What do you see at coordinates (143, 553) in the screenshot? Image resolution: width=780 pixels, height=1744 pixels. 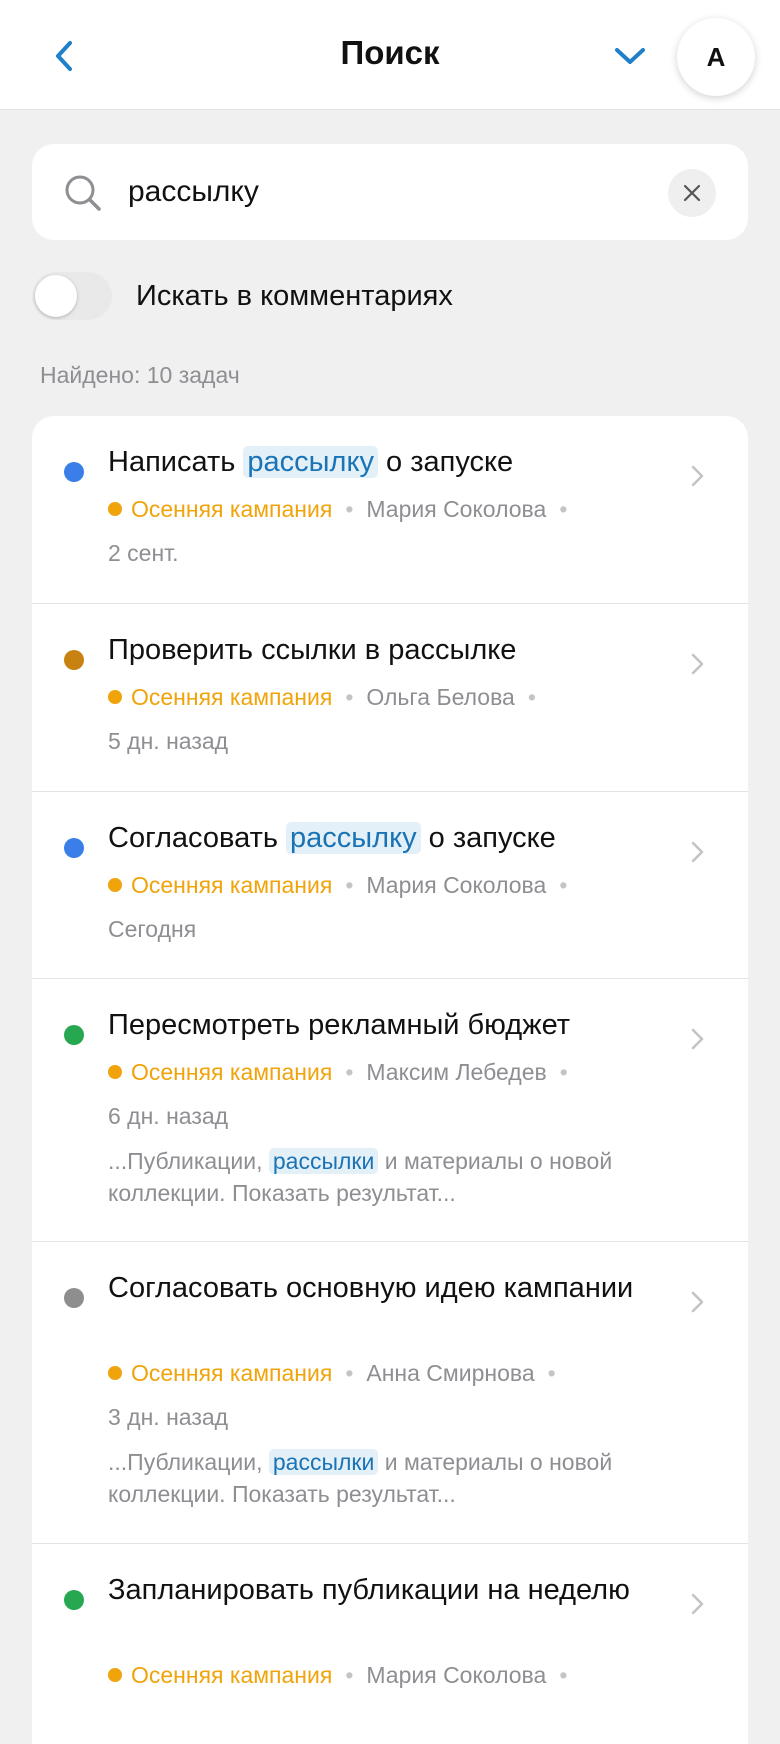 I see `task-date: 2 сент.` at bounding box center [143, 553].